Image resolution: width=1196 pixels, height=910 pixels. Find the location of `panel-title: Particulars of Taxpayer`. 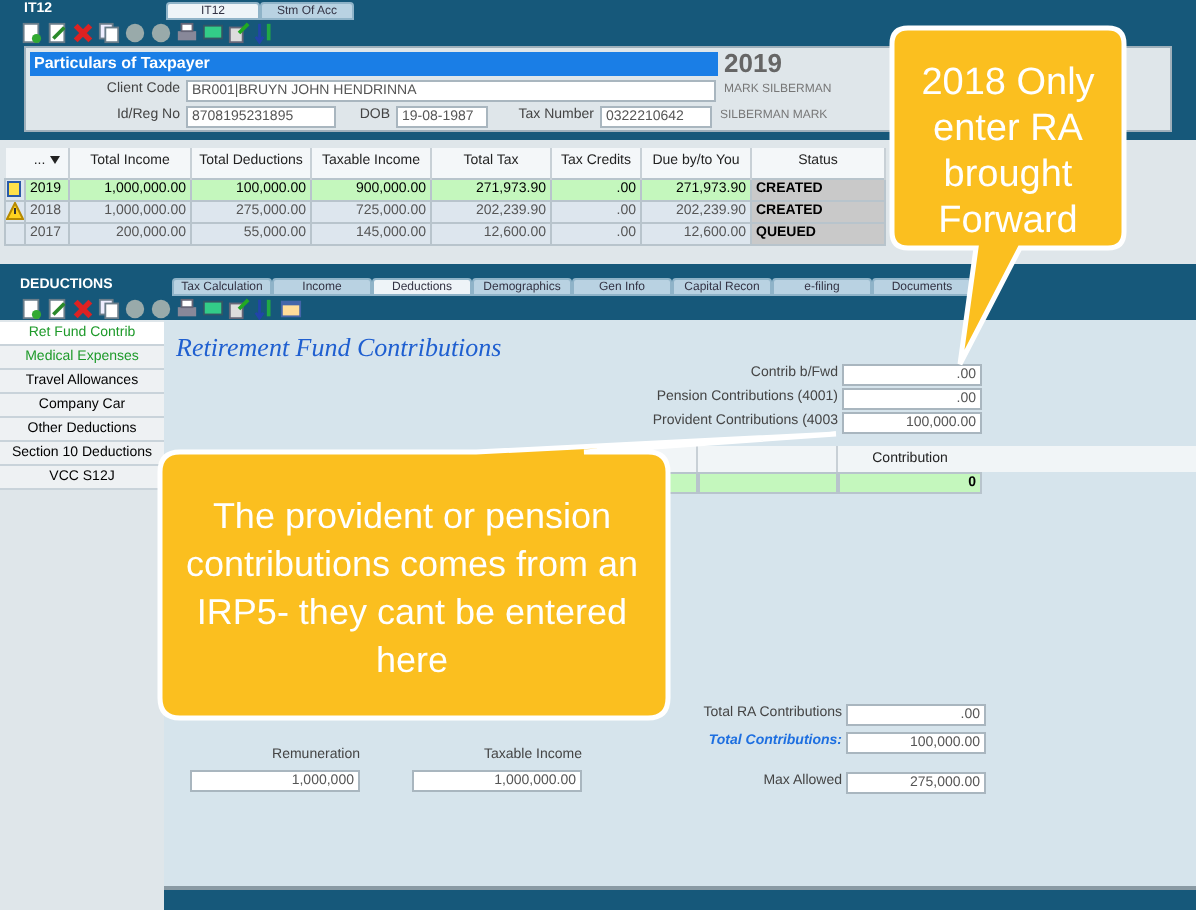

panel-title: Particulars of Taxpayer is located at coordinates (374, 64).